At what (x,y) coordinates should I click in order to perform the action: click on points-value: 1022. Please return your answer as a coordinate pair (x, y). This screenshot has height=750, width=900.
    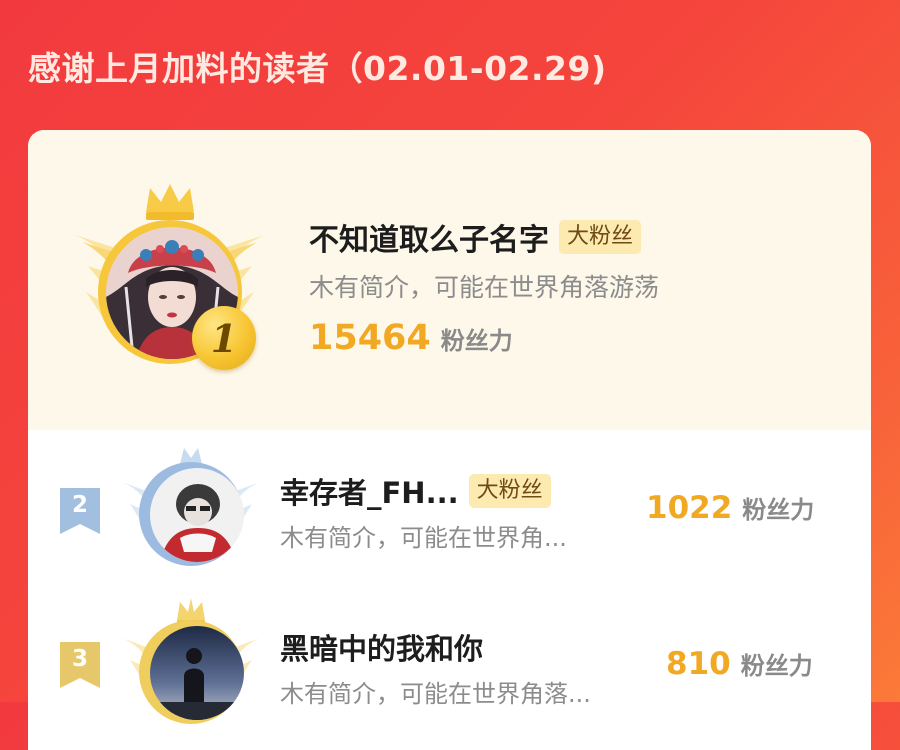
    Looking at the image, I should click on (689, 508).